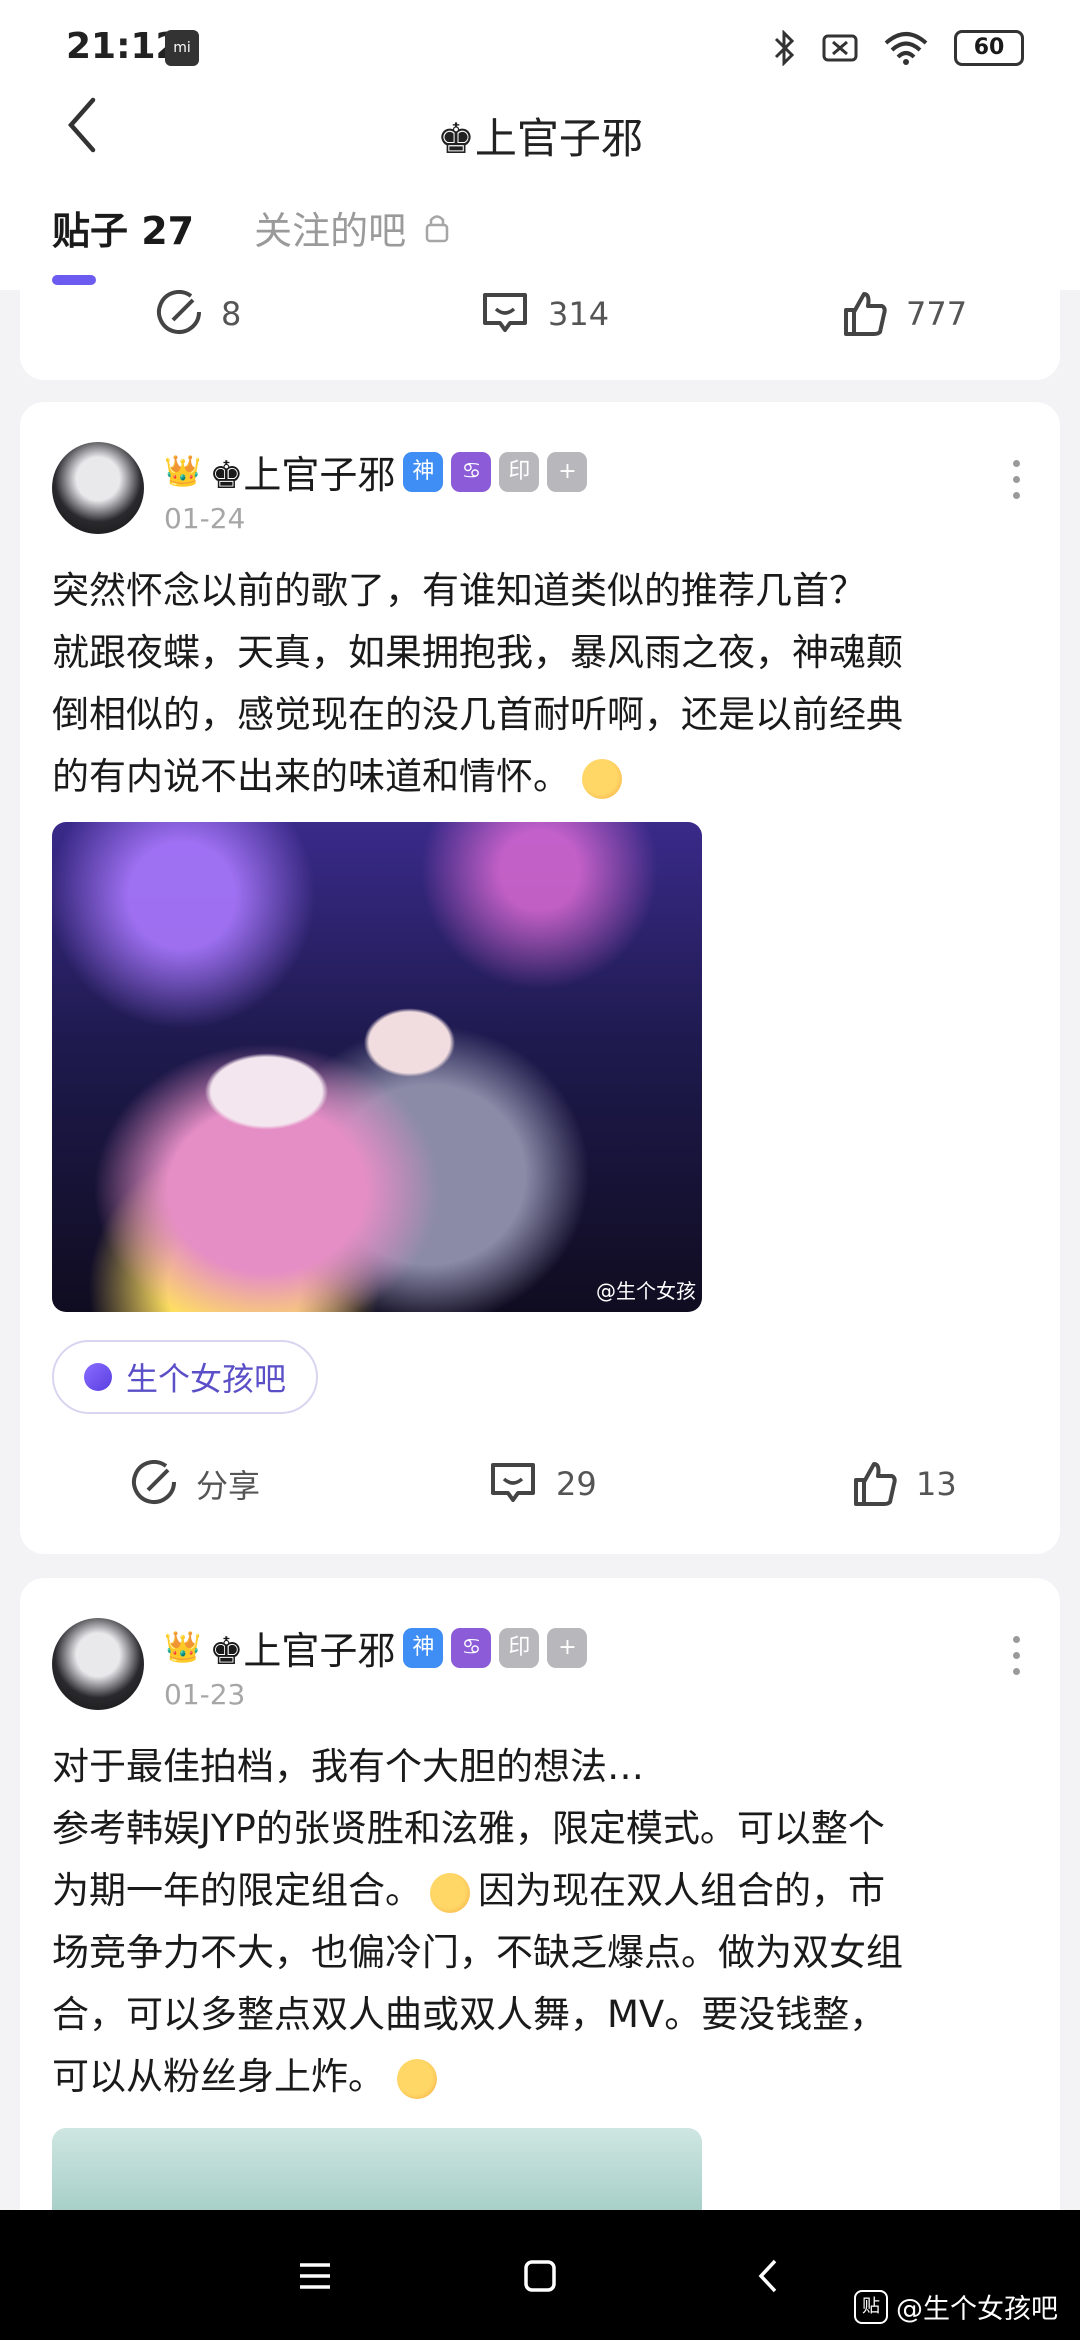 The height and width of the screenshot is (2340, 1080). What do you see at coordinates (218, 2076) in the screenshot?
I see `post-line: 可以从粉丝身上炸。` at bounding box center [218, 2076].